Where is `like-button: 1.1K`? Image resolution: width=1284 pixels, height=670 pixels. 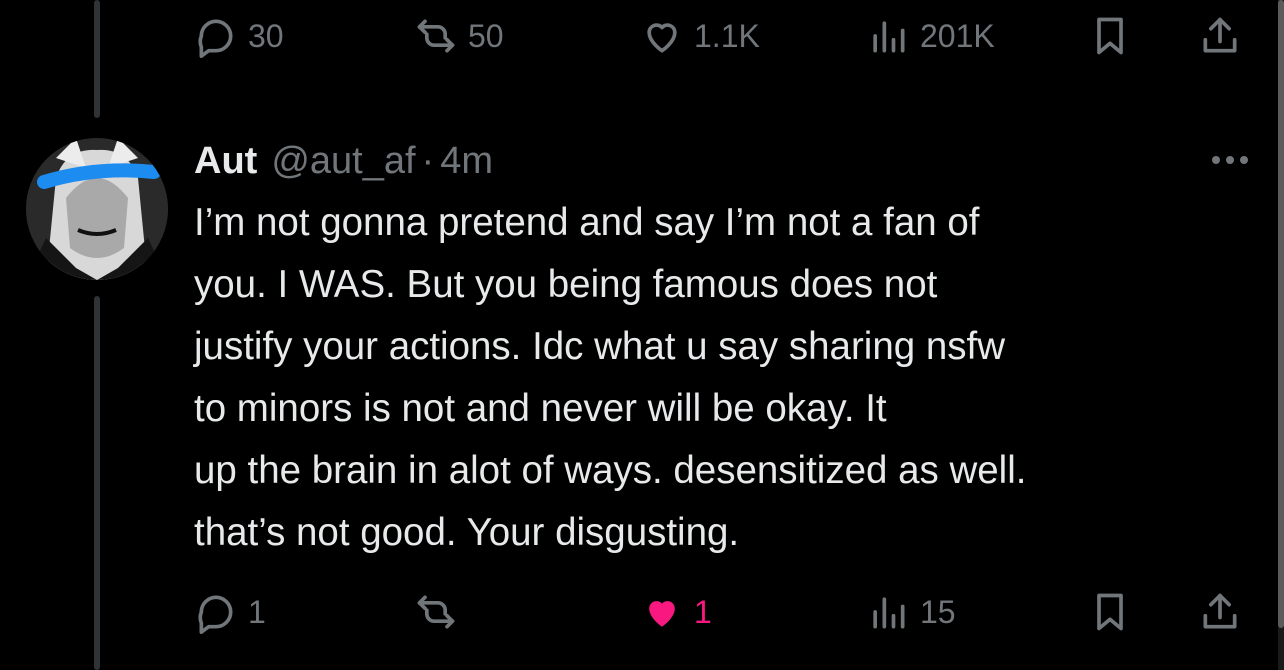 like-button: 1.1K is located at coordinates (700, 36).